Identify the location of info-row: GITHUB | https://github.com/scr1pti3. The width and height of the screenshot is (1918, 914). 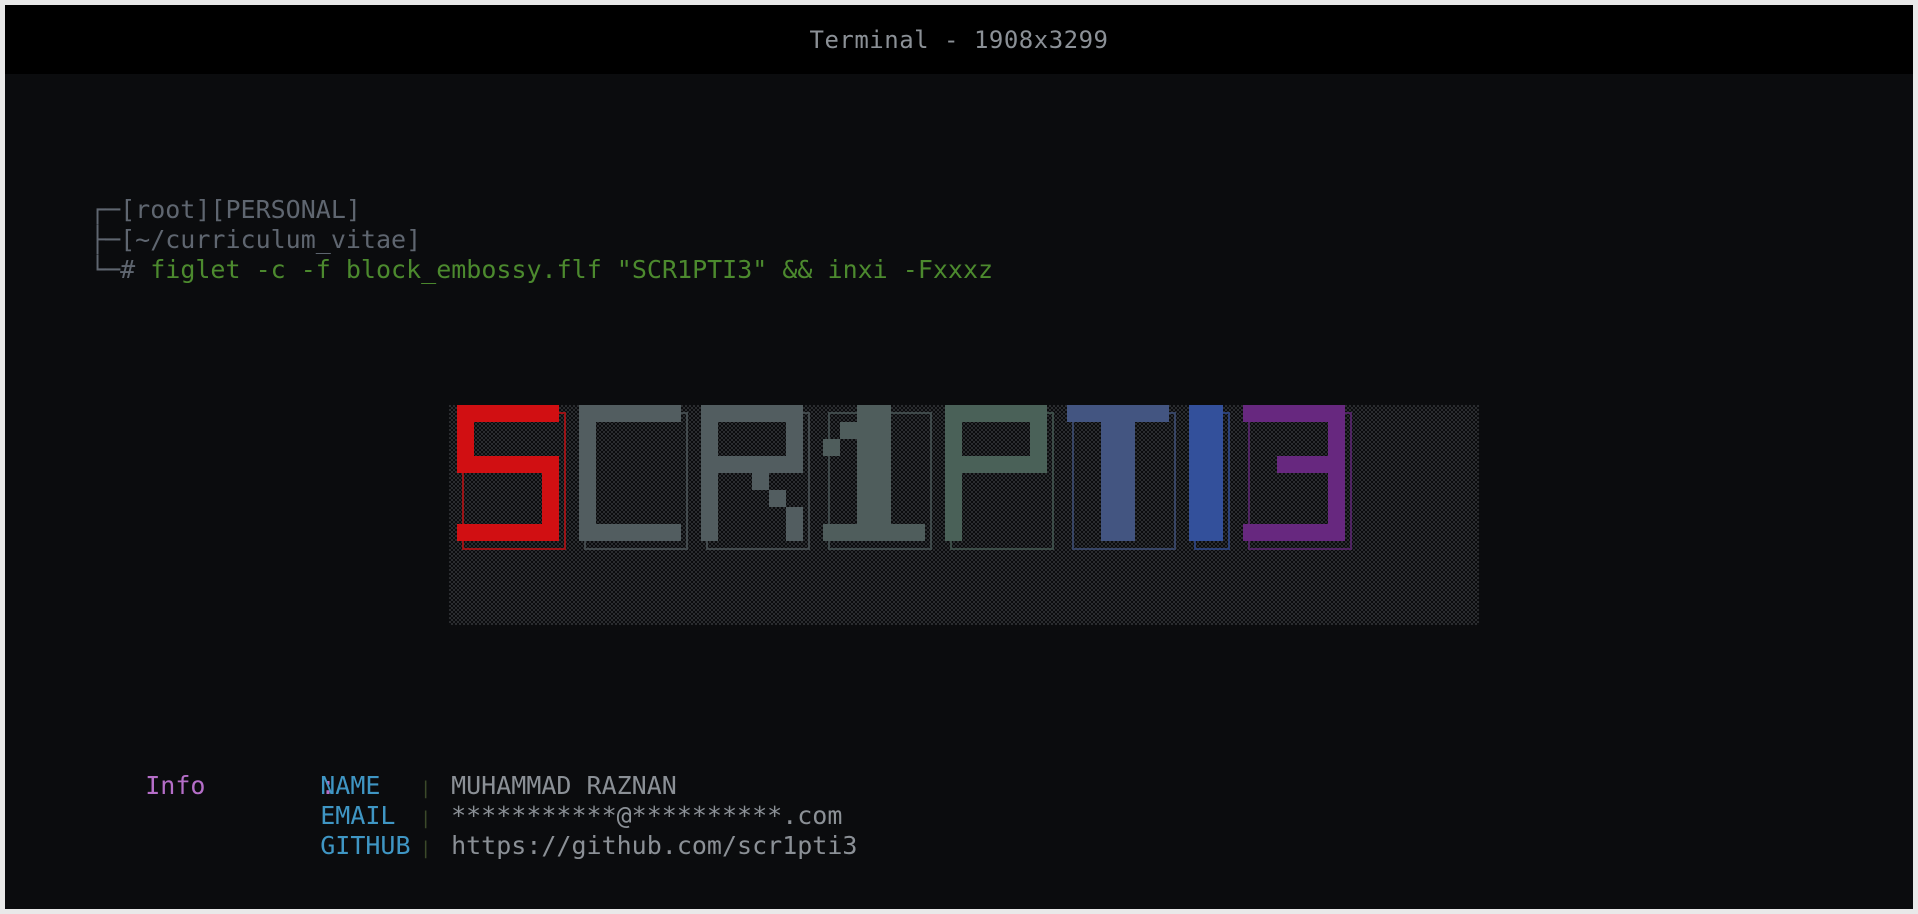
(558, 847).